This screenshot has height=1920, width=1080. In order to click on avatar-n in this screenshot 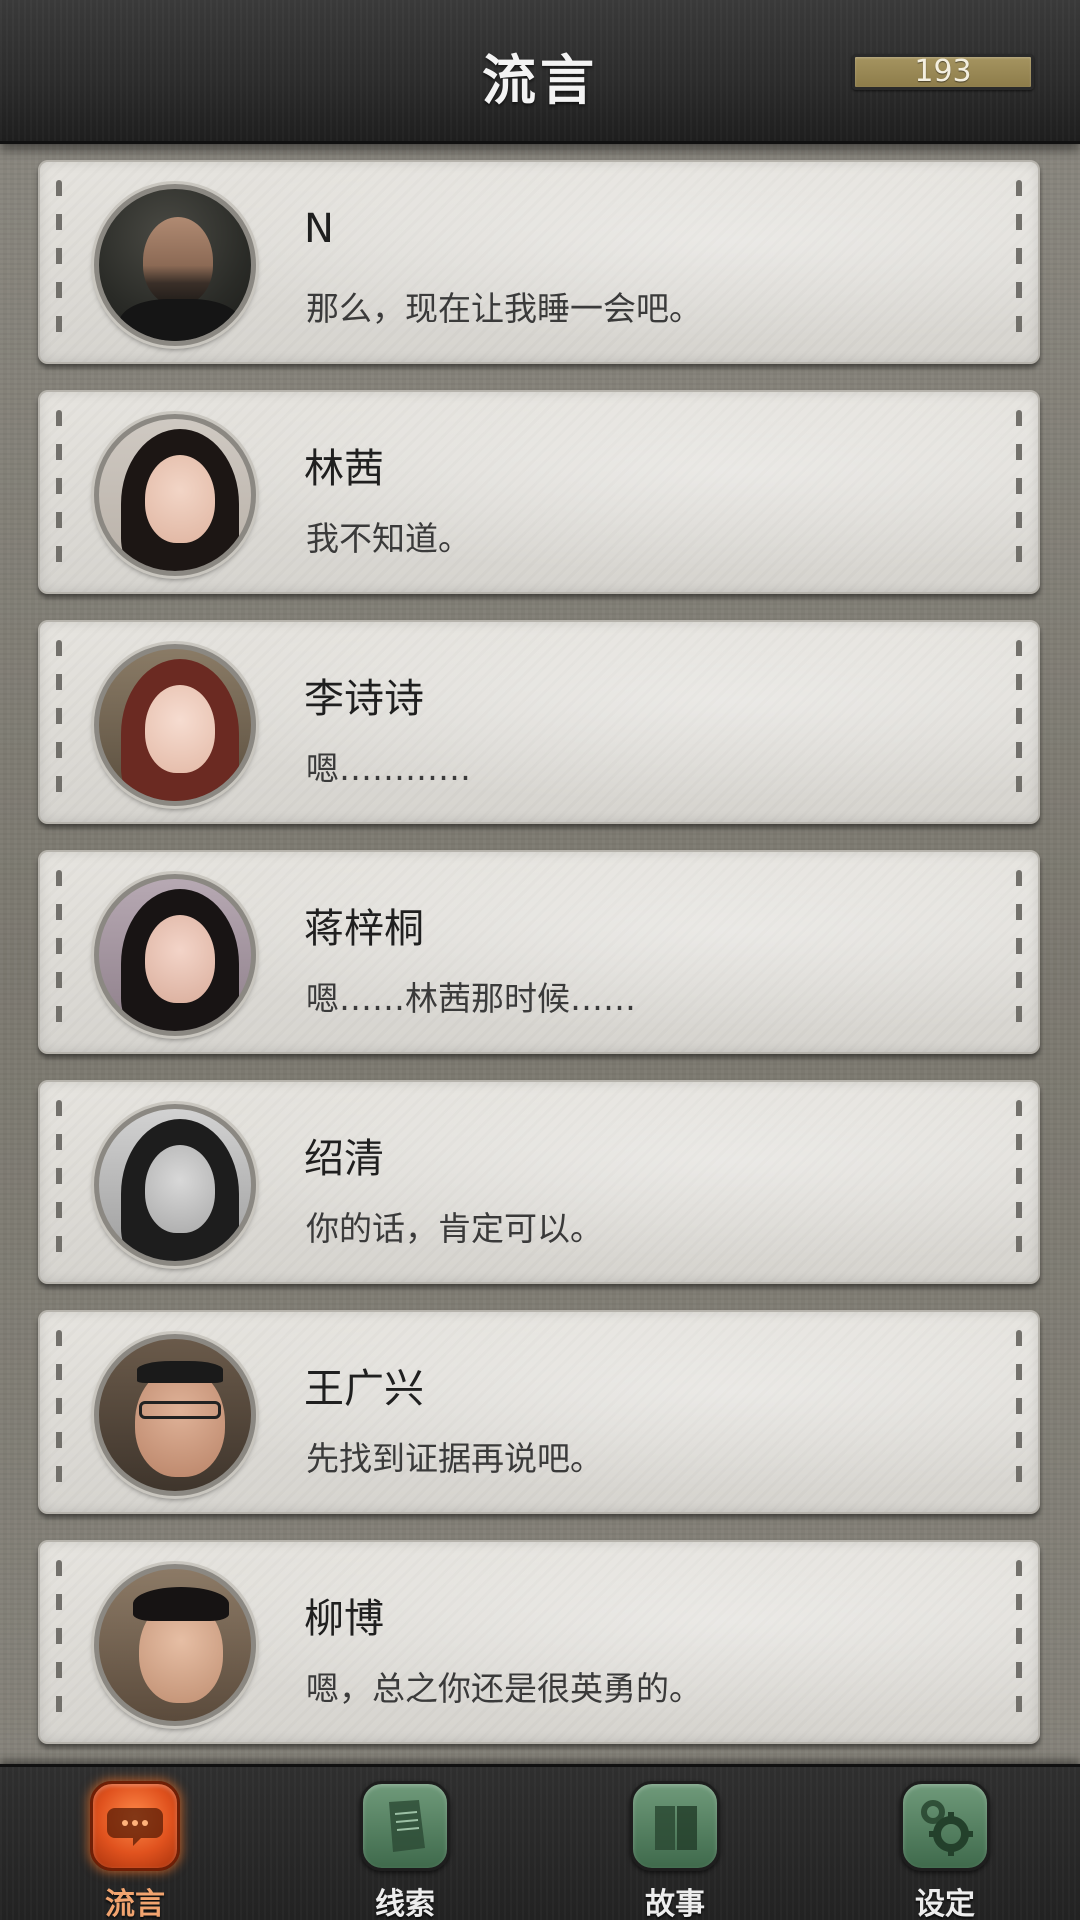, I will do `click(175, 265)`.